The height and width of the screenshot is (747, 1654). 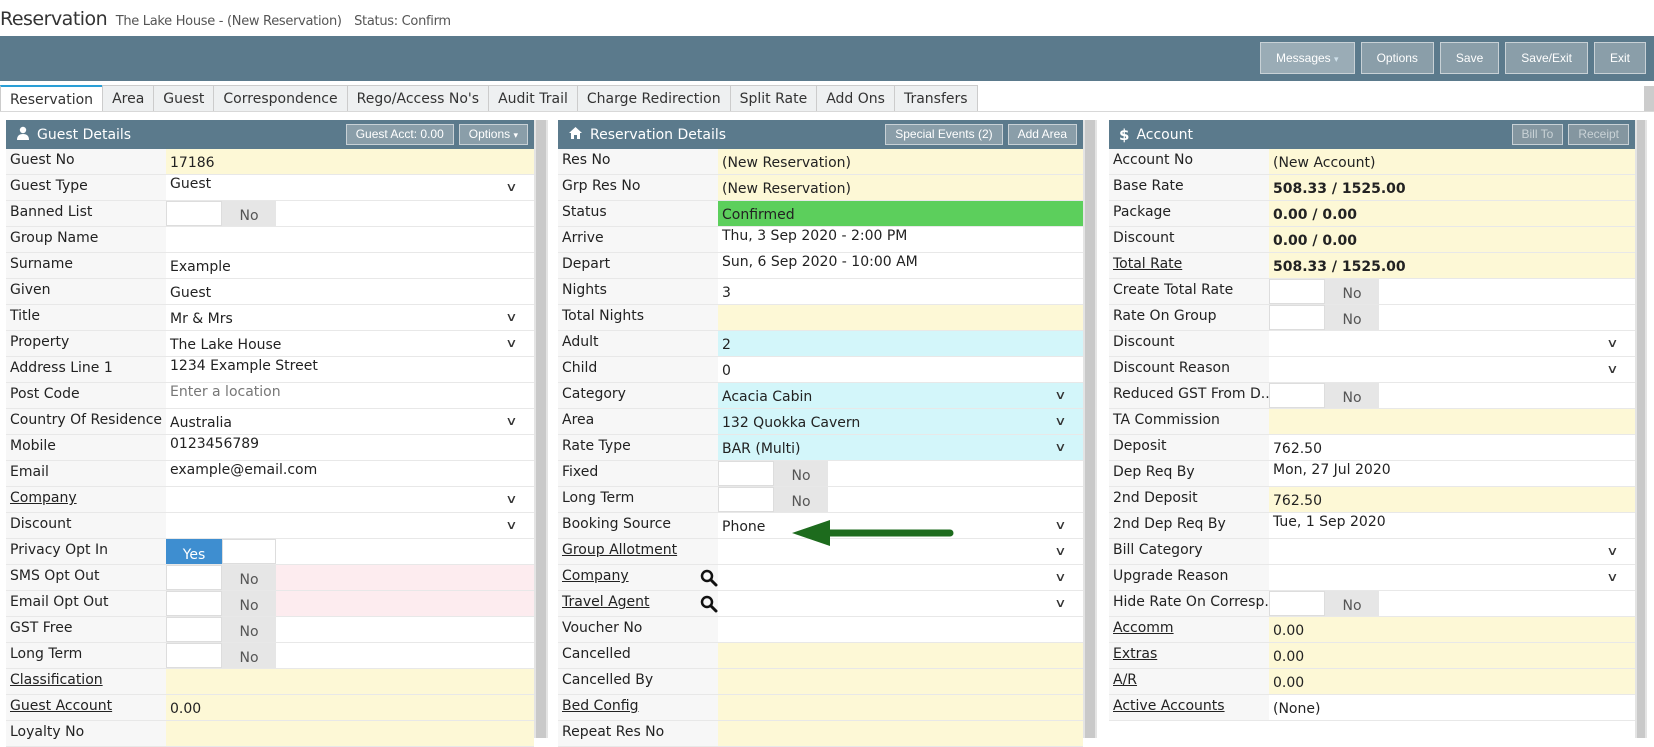 What do you see at coordinates (900, 473) in the screenshot?
I see `res-value-fixed: No` at bounding box center [900, 473].